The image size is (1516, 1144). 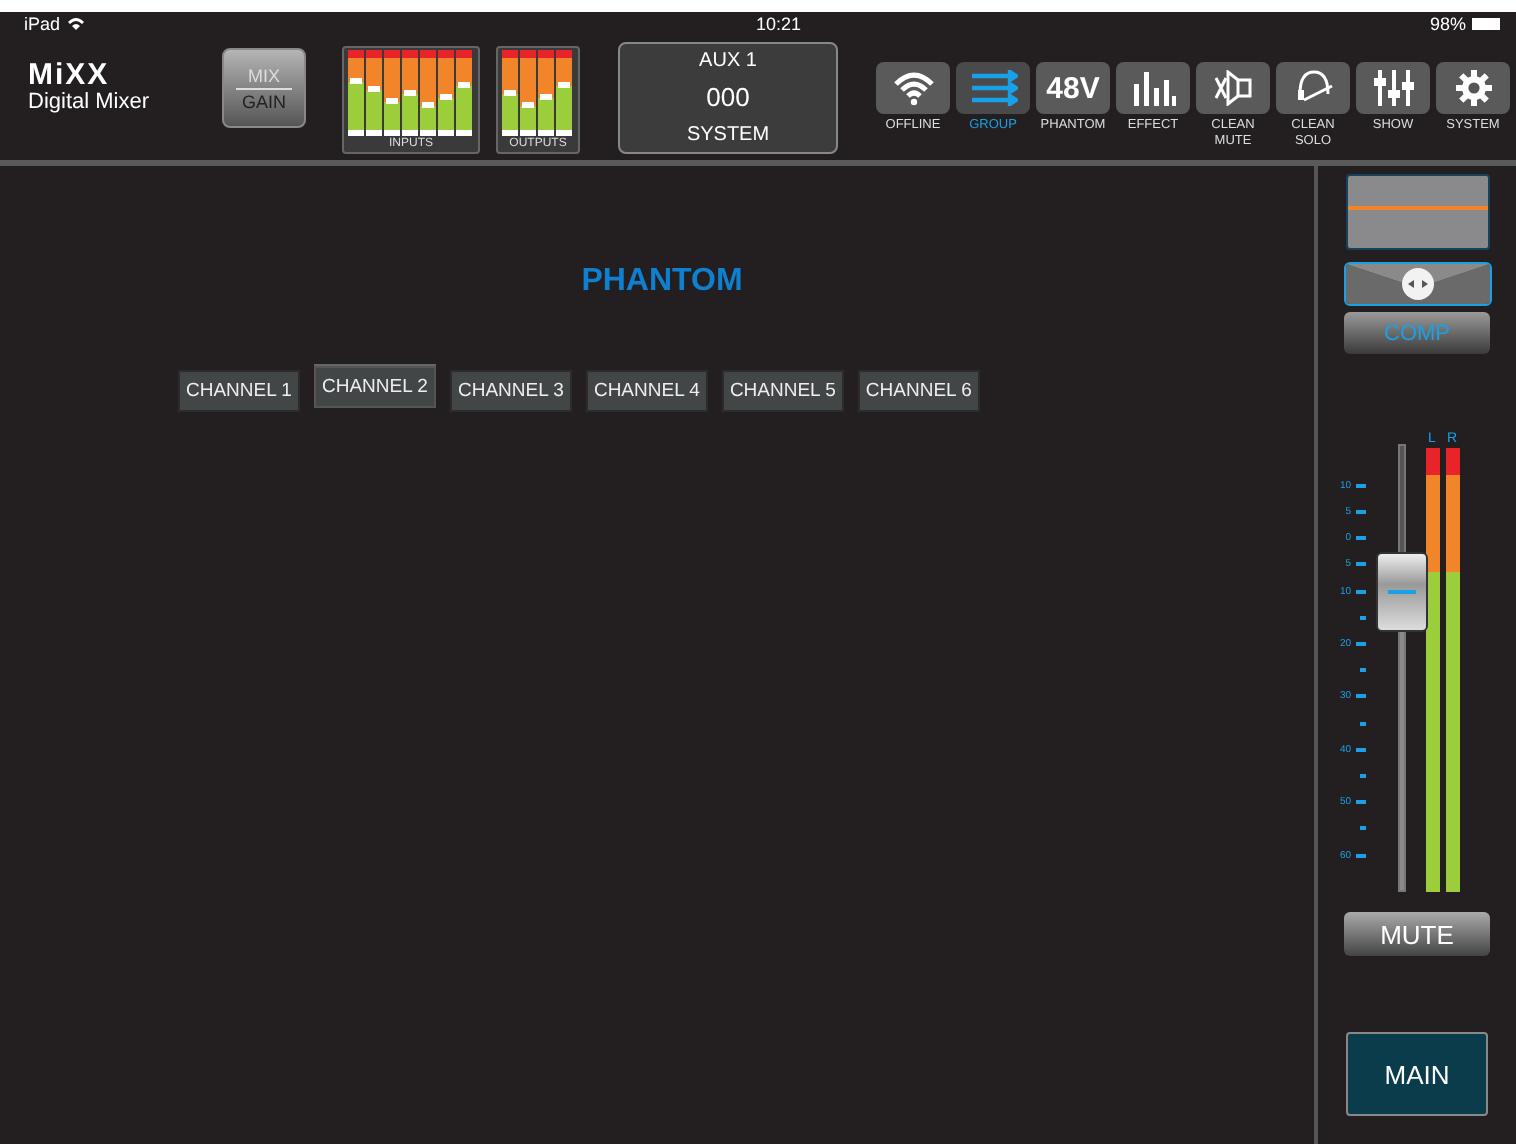 What do you see at coordinates (374, 387) in the screenshot?
I see `channel-button: CHANNEL 2` at bounding box center [374, 387].